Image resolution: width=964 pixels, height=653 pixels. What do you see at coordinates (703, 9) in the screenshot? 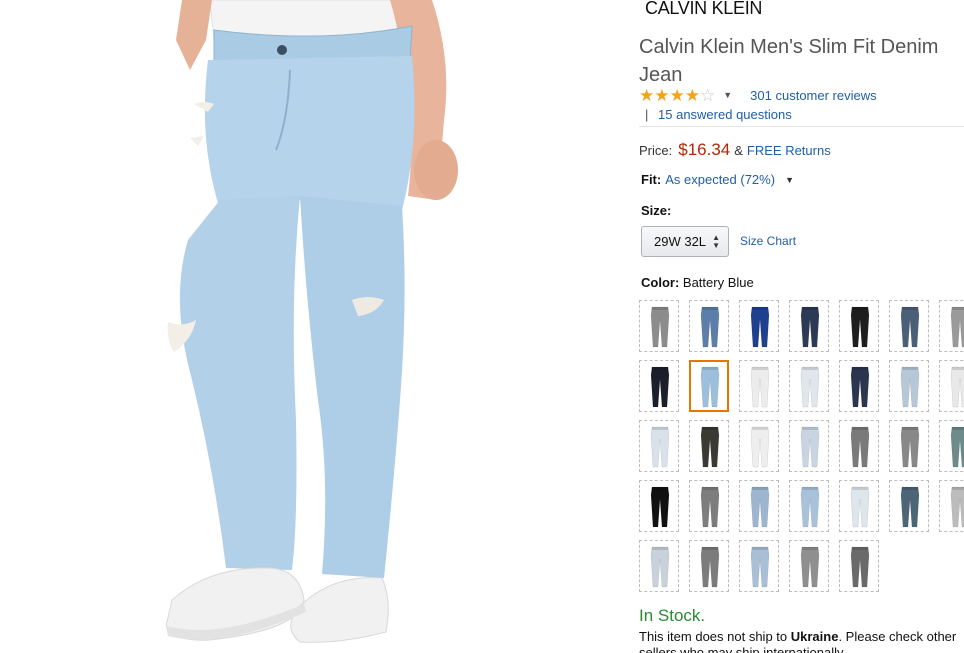
I see `brand-logo: CALVIN KLEIN` at bounding box center [703, 9].